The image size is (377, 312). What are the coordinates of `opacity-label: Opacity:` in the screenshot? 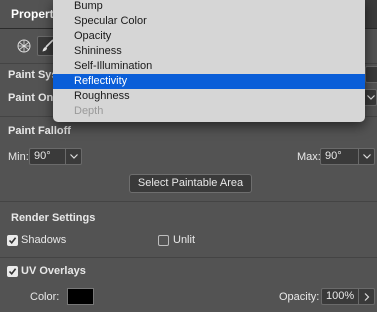 It's located at (299, 297).